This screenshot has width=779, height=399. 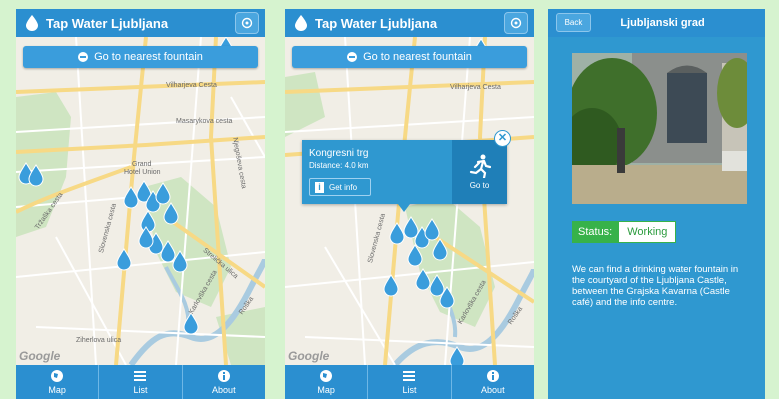 I want to click on status-label: Status:, so click(x=595, y=232).